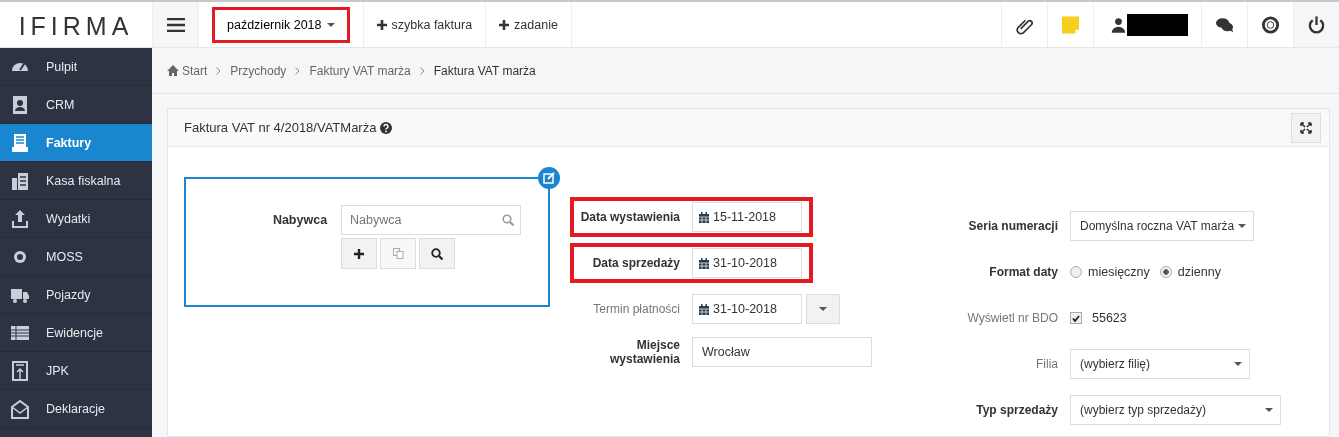 The height and width of the screenshot is (437, 1339). What do you see at coordinates (281, 24) in the screenshot?
I see `period-dropdown: październik 2018` at bounding box center [281, 24].